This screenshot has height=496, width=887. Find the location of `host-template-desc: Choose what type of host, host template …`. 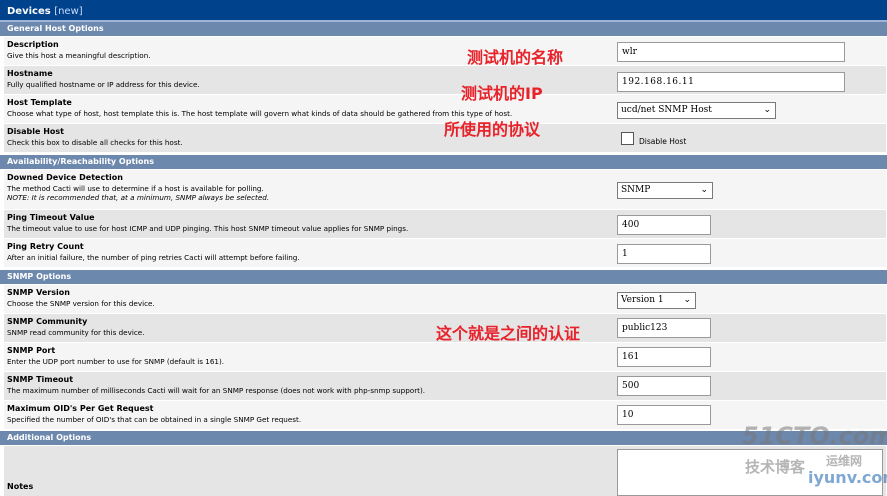

host-template-desc: Choose what type of host, host template … is located at coordinates (260, 113).